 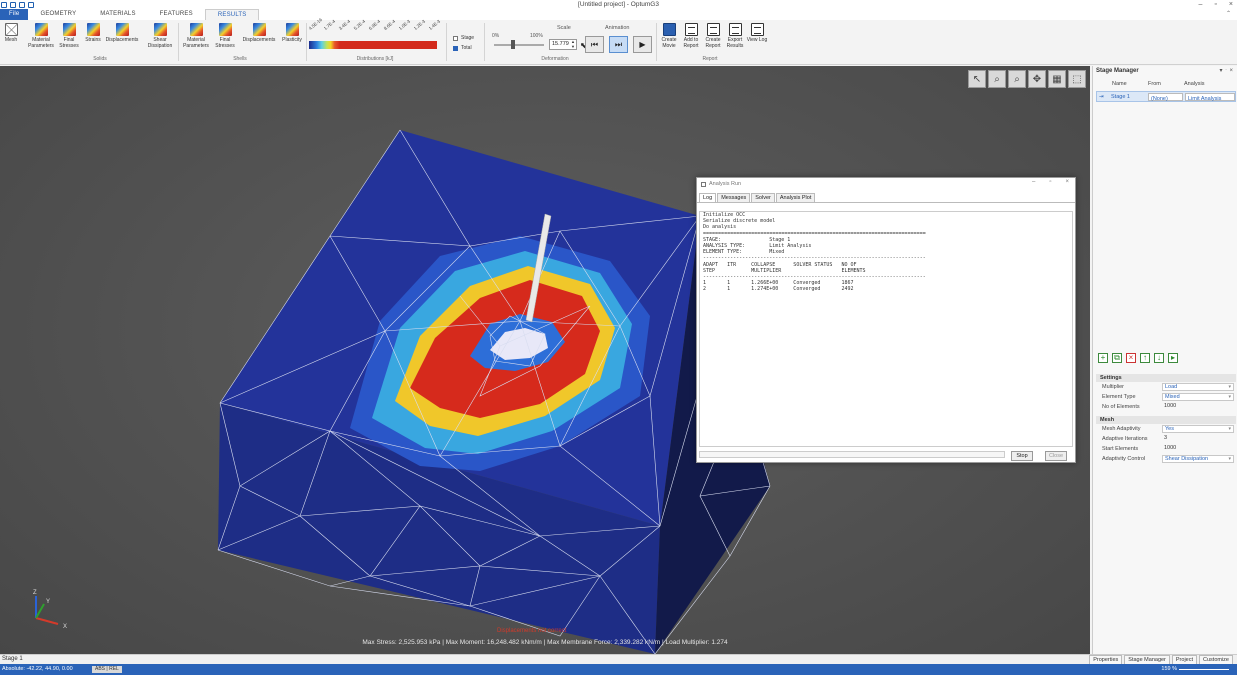 I want to click on solids-group-label: Solids, so click(x=100, y=59).